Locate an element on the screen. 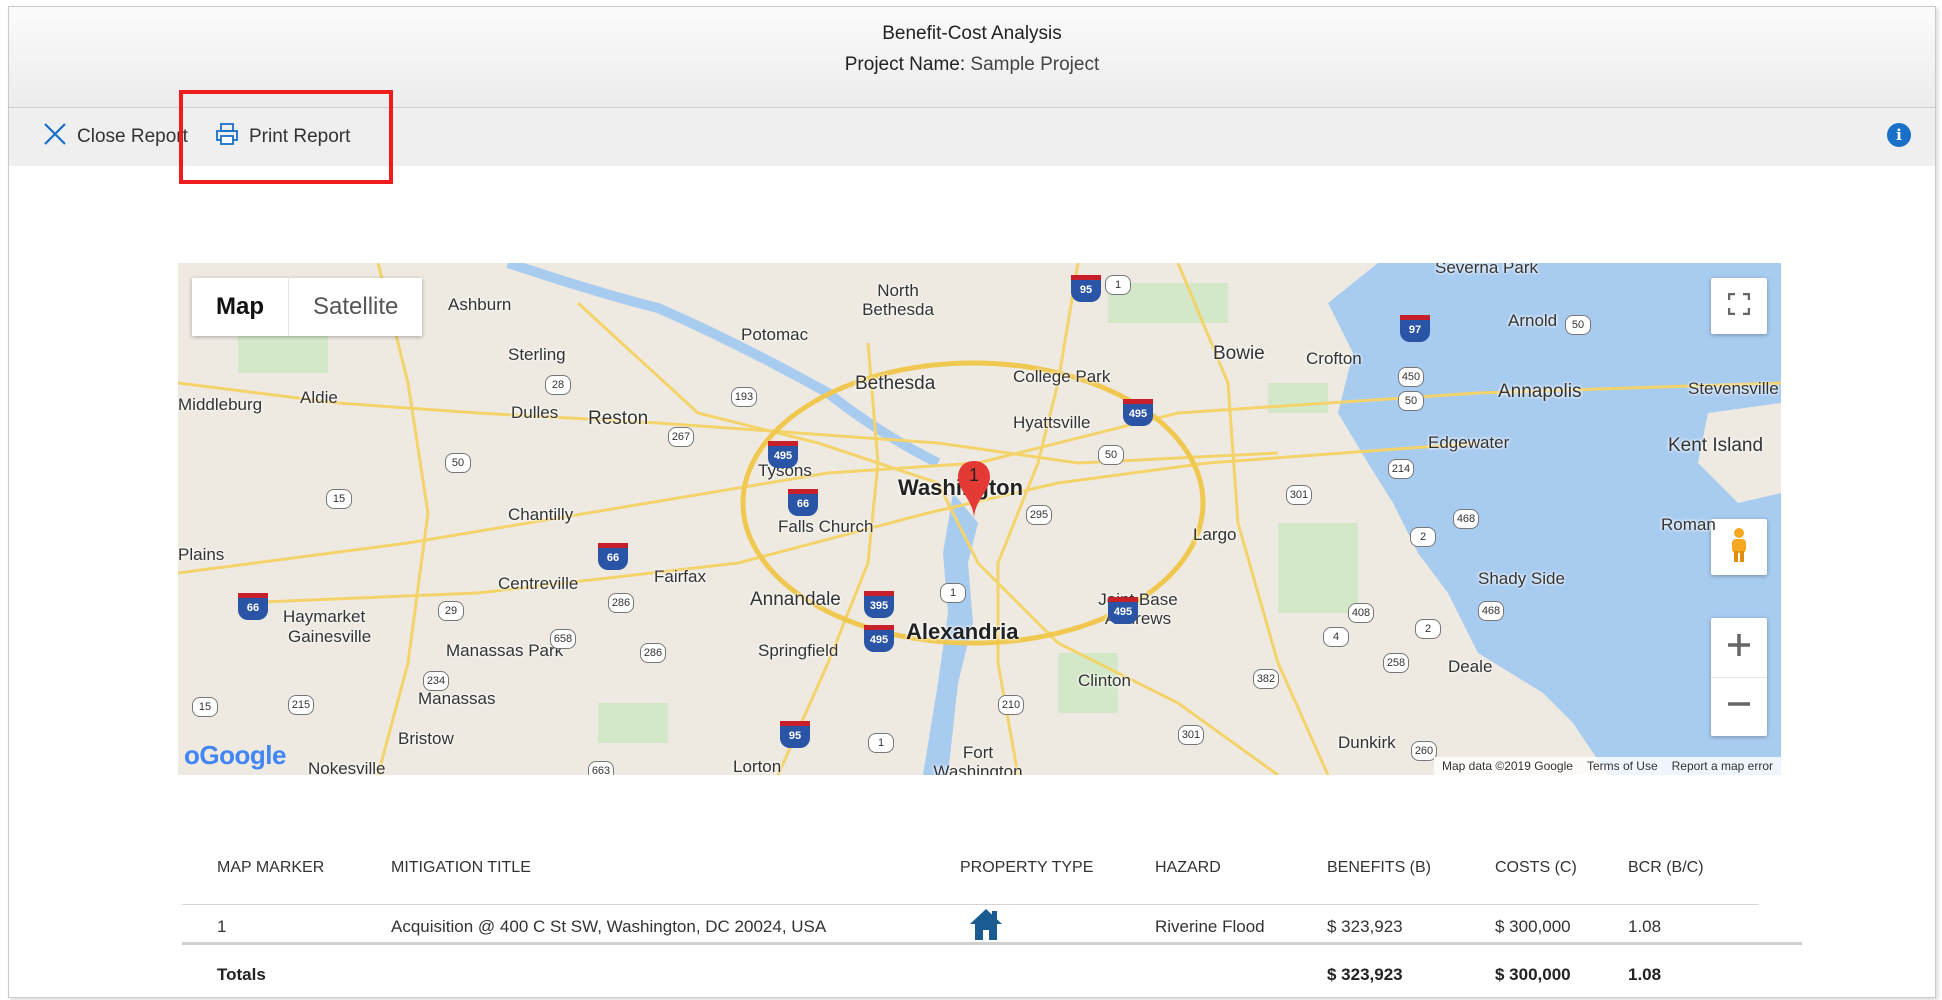 The width and height of the screenshot is (1942, 1000). totals-bcr: 1.08 is located at coordinates (1645, 974).